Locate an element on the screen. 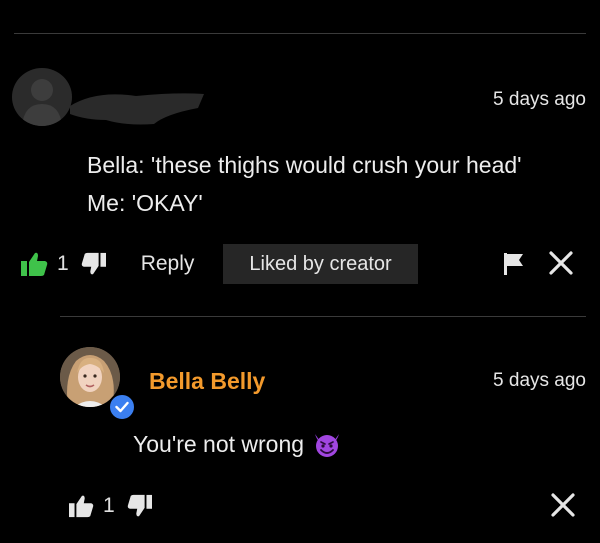  top-divider is located at coordinates (300, 33).